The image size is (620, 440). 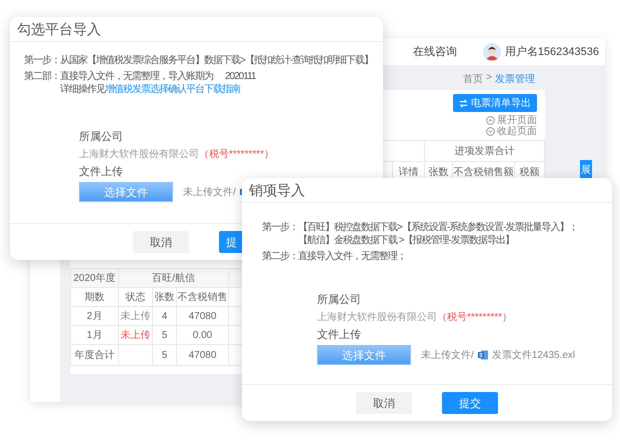 What do you see at coordinates (240, 76) in the screenshot?
I see `period-value: 2020111` at bounding box center [240, 76].